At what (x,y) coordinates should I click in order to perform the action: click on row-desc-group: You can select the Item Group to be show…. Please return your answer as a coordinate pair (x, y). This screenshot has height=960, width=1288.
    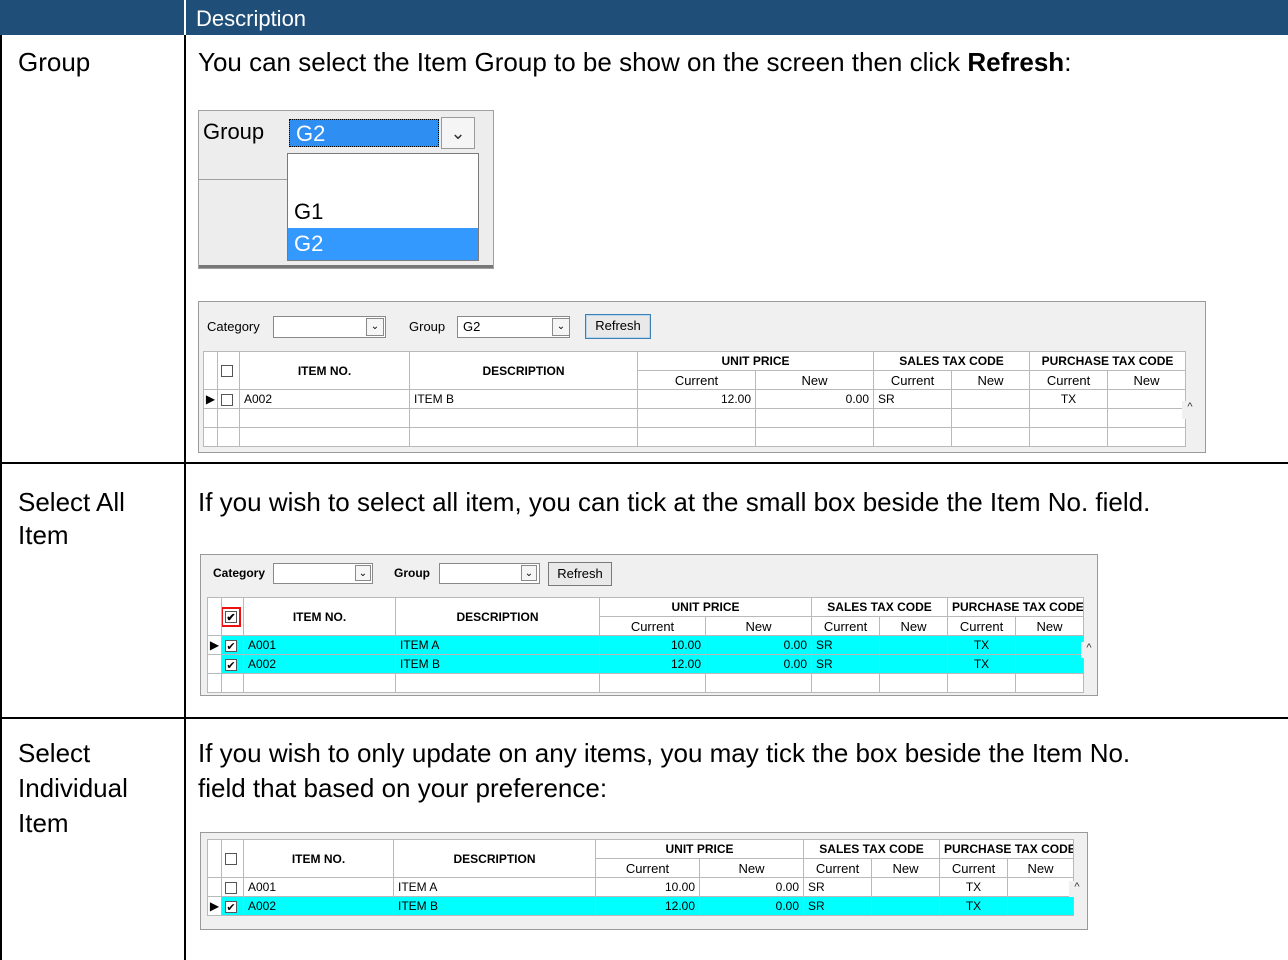
    Looking at the image, I should click on (634, 62).